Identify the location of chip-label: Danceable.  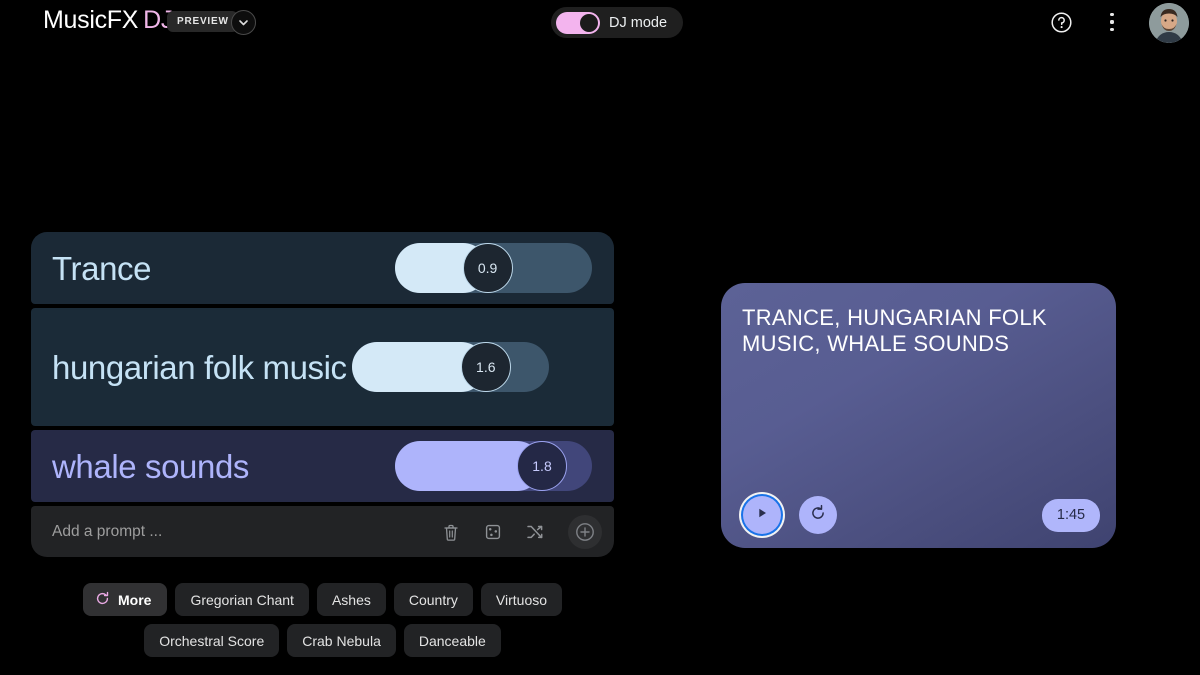
(452, 640).